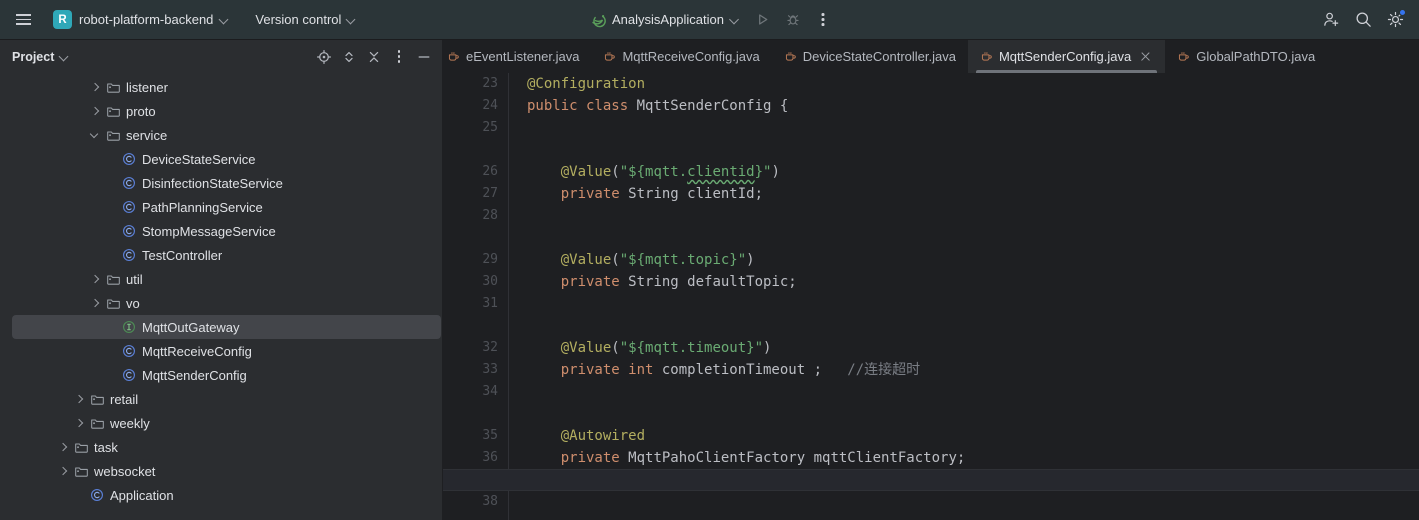  What do you see at coordinates (221, 471) in the screenshot?
I see `tree-item-websocket: websocket` at bounding box center [221, 471].